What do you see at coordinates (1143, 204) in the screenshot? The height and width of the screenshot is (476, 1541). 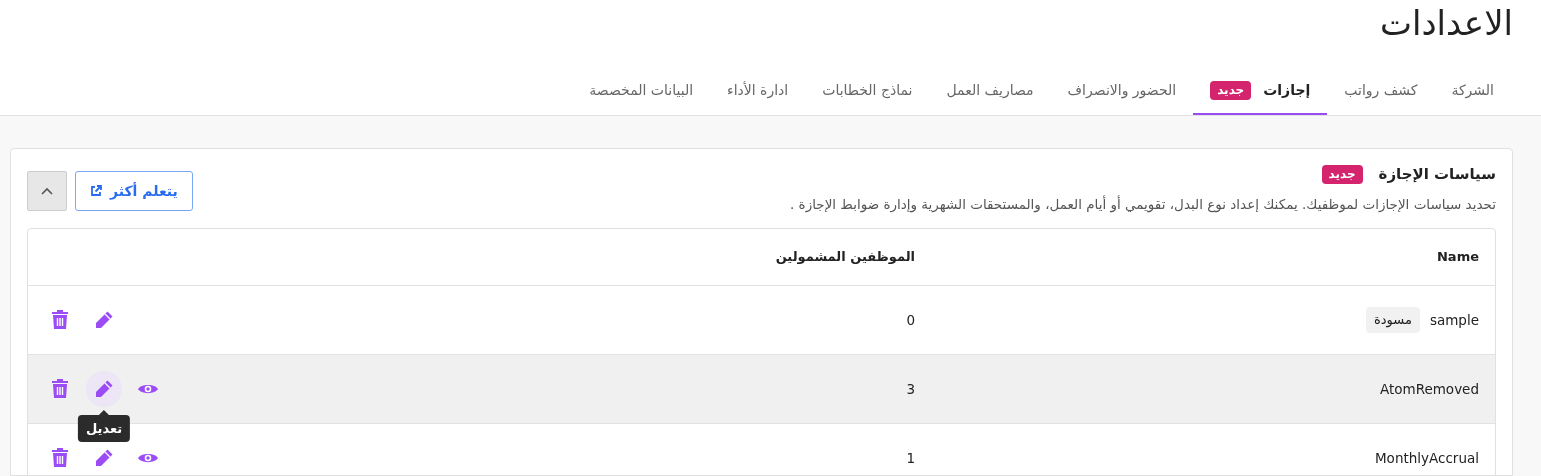 I see `section-description: تحديد سياسات الإجازات لموظفيك. يمكنك إعداد نوع البدل، تقويمي أو أيام العمل، والمستحقات الشهرية وإدارة ضوابط الإجازة .` at bounding box center [1143, 204].